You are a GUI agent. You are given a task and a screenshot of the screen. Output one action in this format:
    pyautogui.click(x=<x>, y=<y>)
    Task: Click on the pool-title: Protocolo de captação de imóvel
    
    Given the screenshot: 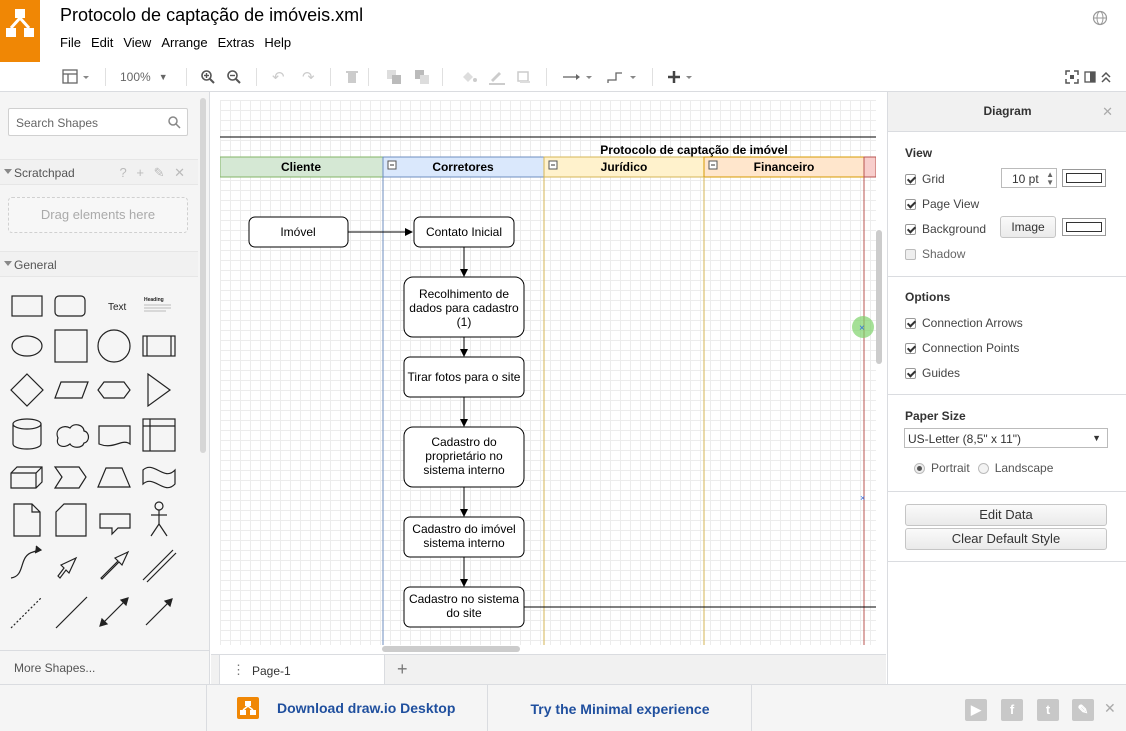 What is the action you would take?
    pyautogui.click(x=693, y=150)
    